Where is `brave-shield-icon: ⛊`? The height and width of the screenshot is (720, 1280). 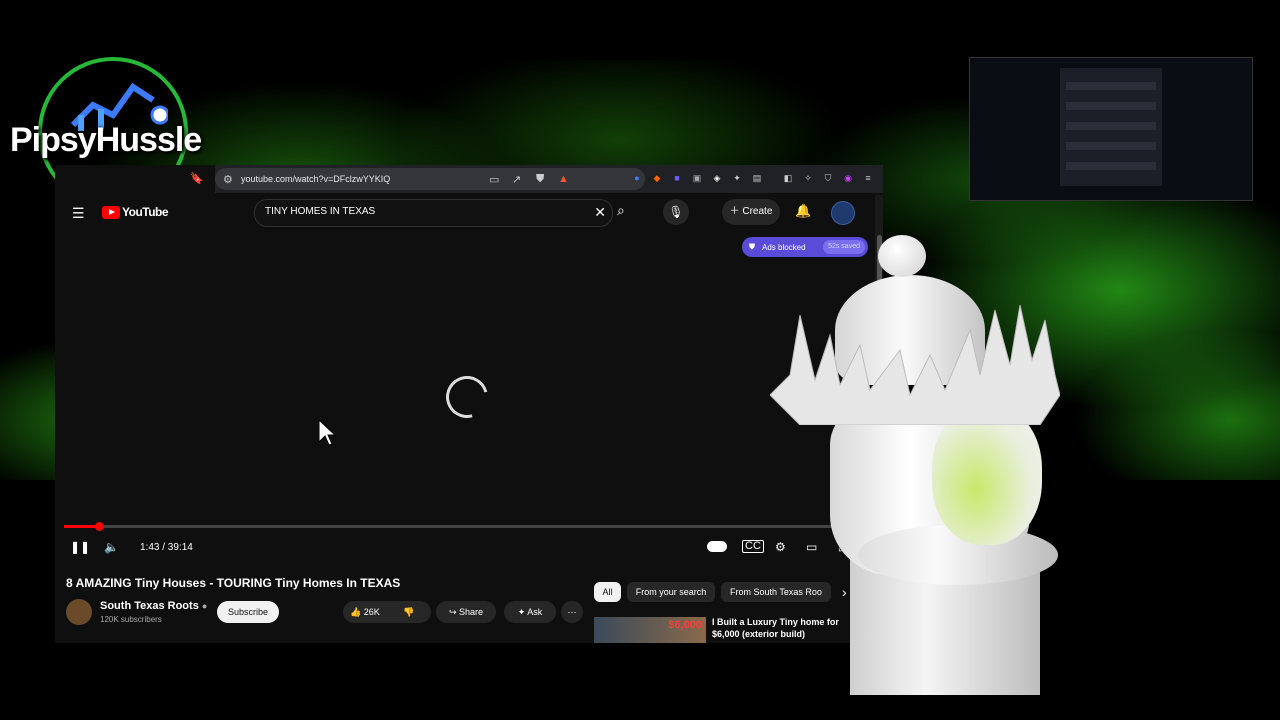
brave-shield-icon: ⛊ is located at coordinates (540, 179).